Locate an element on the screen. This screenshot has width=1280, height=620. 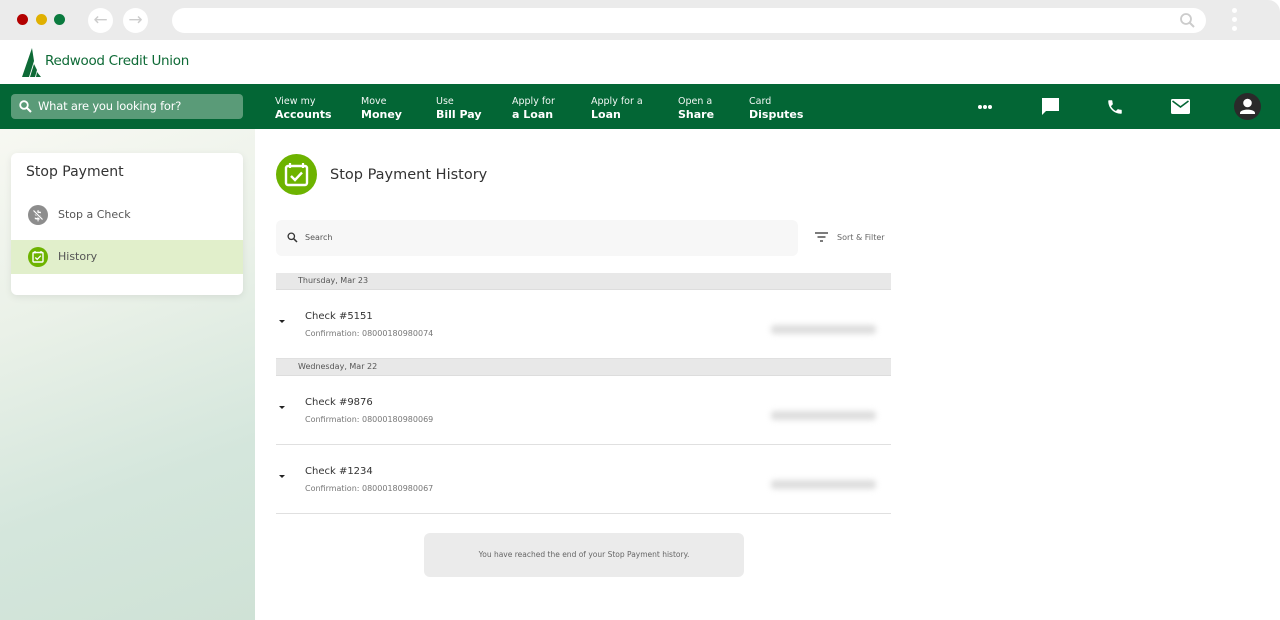
phone-icon is located at coordinates (1115, 106).